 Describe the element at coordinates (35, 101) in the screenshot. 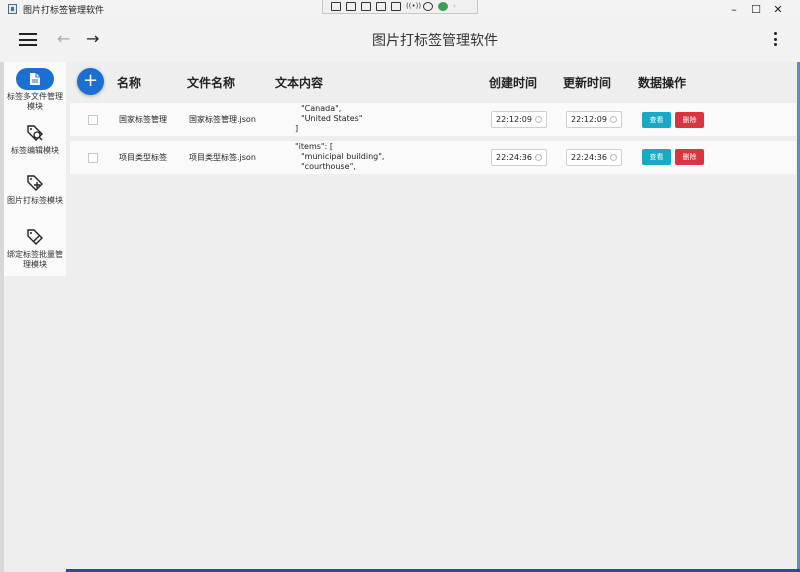

I see `sidebar-item-label: 标签多文件管理模块` at that location.